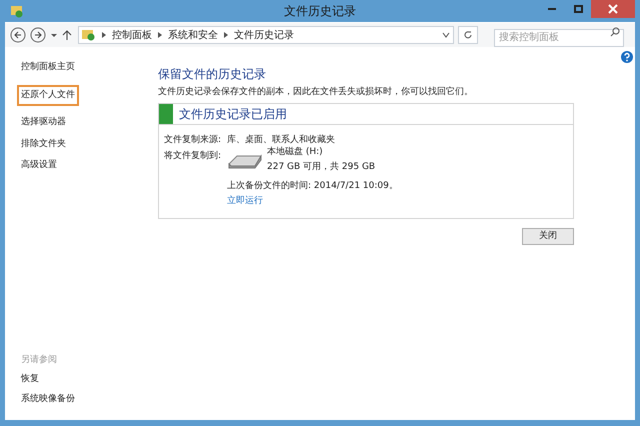 The width and height of the screenshot is (640, 426). I want to click on forward-icon, so click(38, 35).